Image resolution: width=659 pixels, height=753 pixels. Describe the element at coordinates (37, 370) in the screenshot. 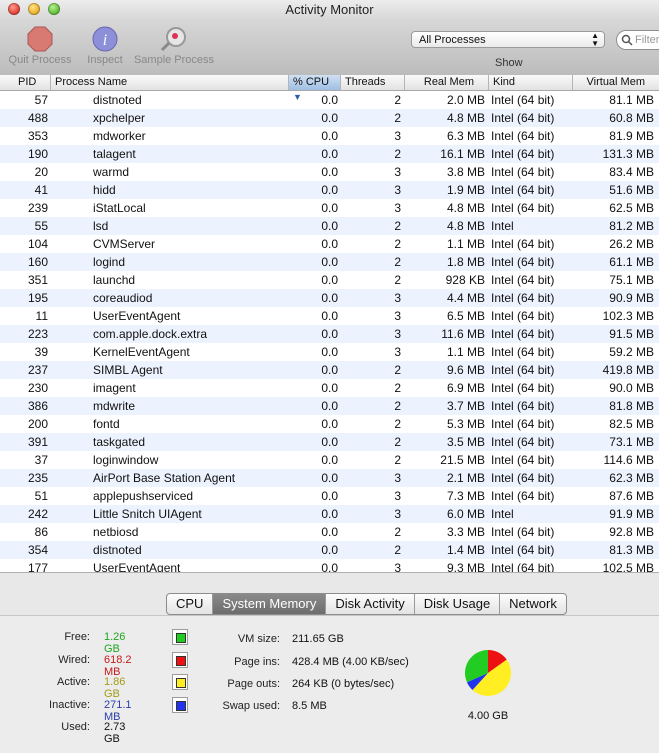

I see `cell-pid: 237` at that location.